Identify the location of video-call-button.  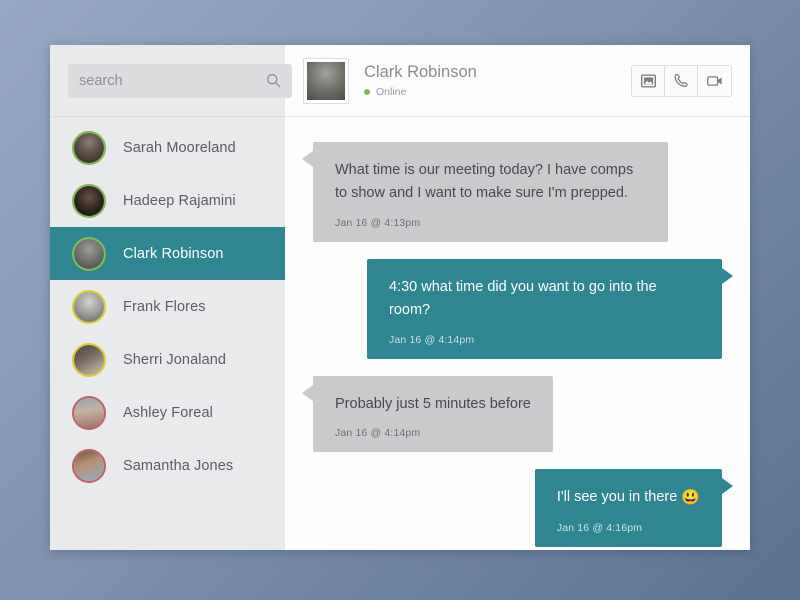
(714, 80).